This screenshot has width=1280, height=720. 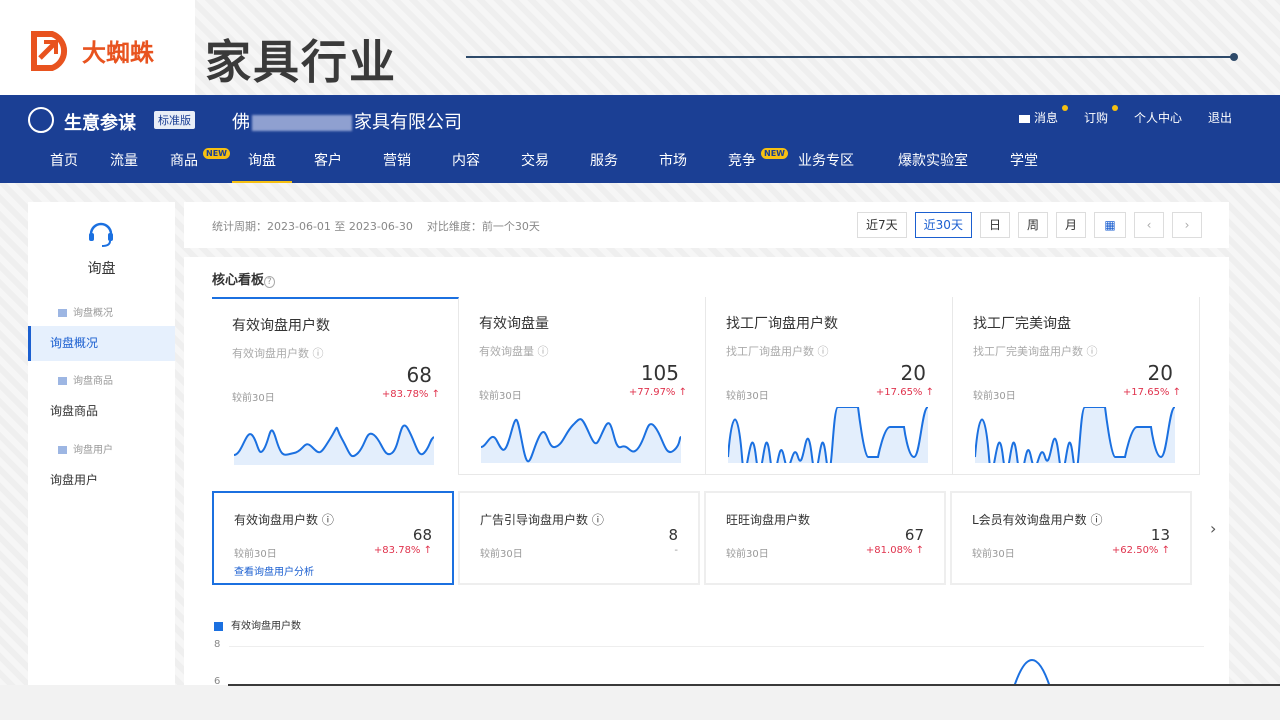 I want to click on messages-link: 消息, so click(x=1043, y=115).